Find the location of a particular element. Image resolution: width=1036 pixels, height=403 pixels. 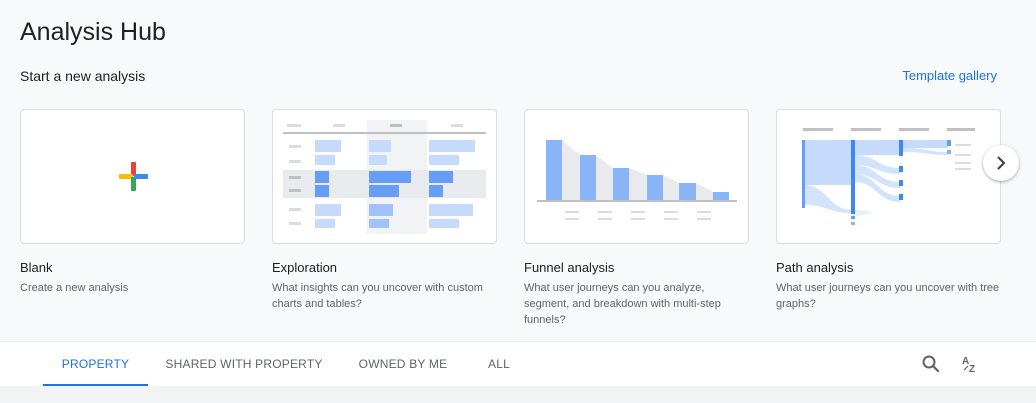

funnel-preview is located at coordinates (637, 180).